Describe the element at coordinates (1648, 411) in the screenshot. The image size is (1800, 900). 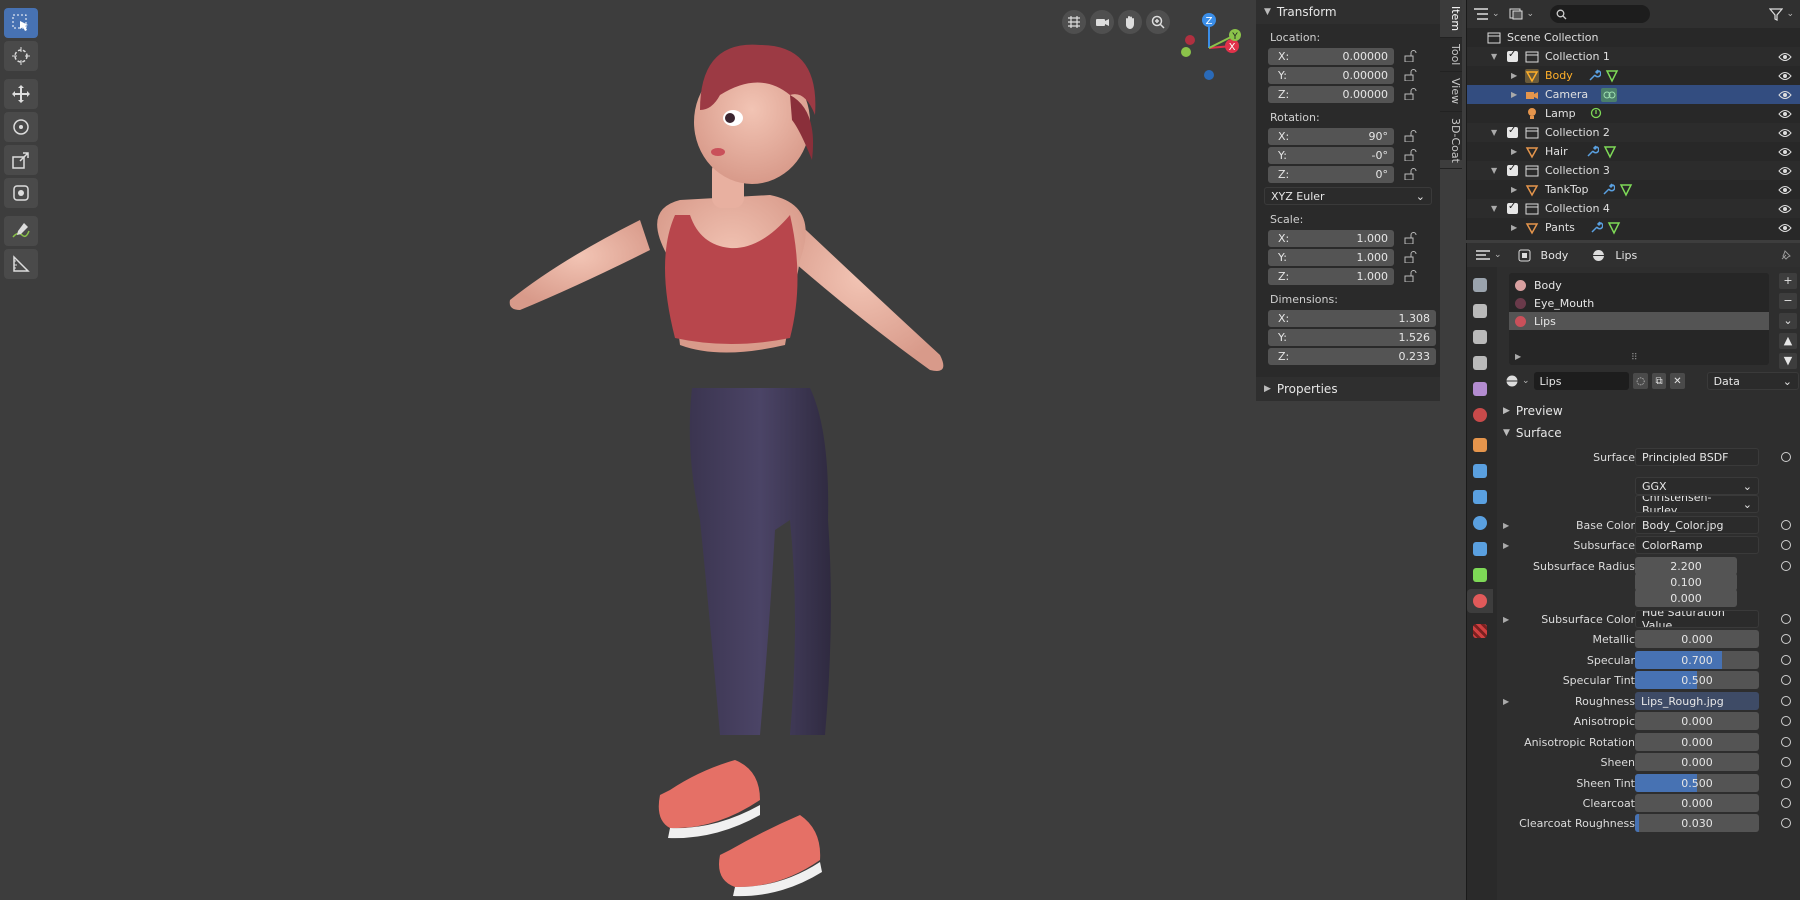
I see `preview-panel-header: ▶ Preview` at that location.